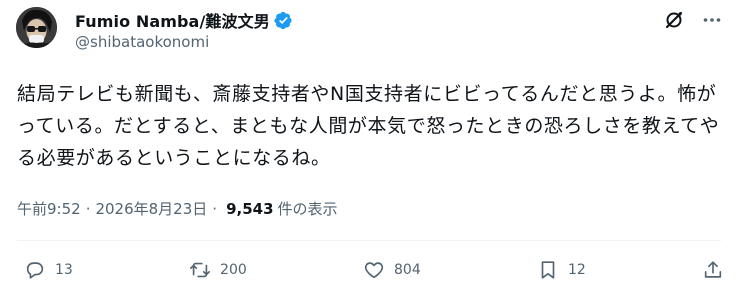  I want to click on bookmark-button: 12, so click(561, 270).